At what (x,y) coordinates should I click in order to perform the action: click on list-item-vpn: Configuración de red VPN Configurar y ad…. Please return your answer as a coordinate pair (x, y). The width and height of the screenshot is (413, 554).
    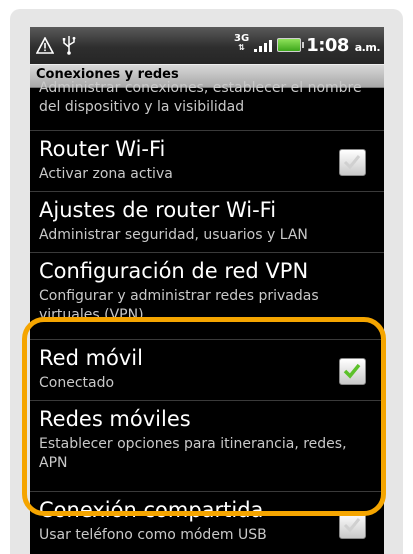
    Looking at the image, I should click on (207, 287).